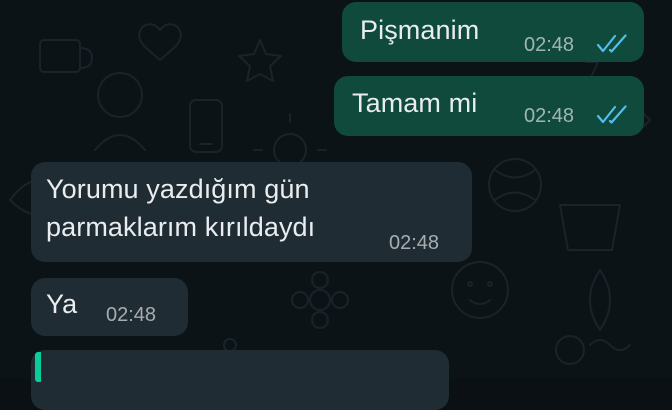 The width and height of the screenshot is (672, 410). Describe the element at coordinates (489, 106) in the screenshot. I see `message-bubble-outgoing: Tamam mi 02:48` at that location.